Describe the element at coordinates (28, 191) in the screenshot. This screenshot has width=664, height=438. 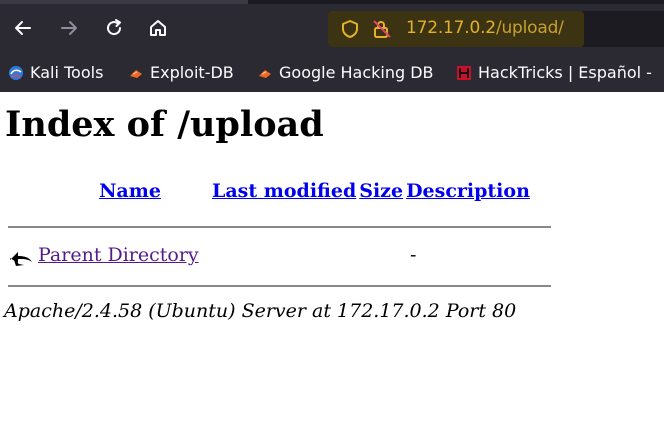
I see `icon-column-header` at that location.